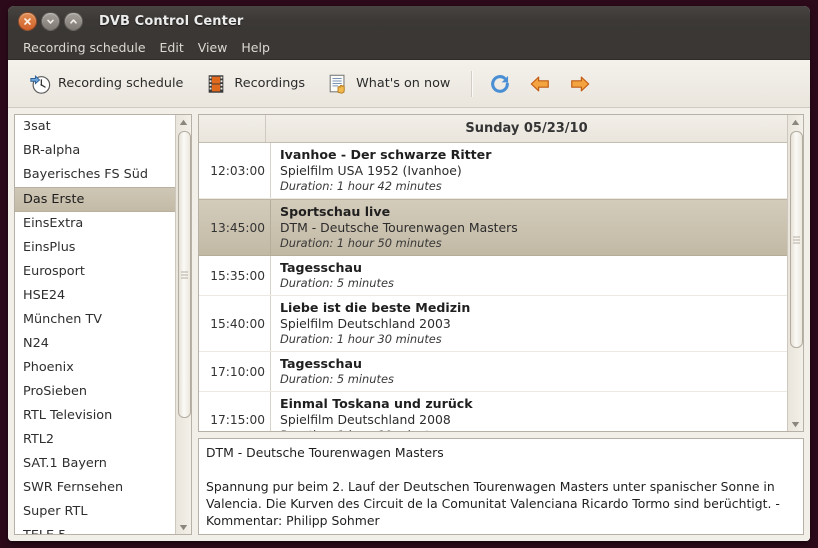 Image resolution: width=818 pixels, height=548 pixels. I want to click on back-button, so click(540, 84).